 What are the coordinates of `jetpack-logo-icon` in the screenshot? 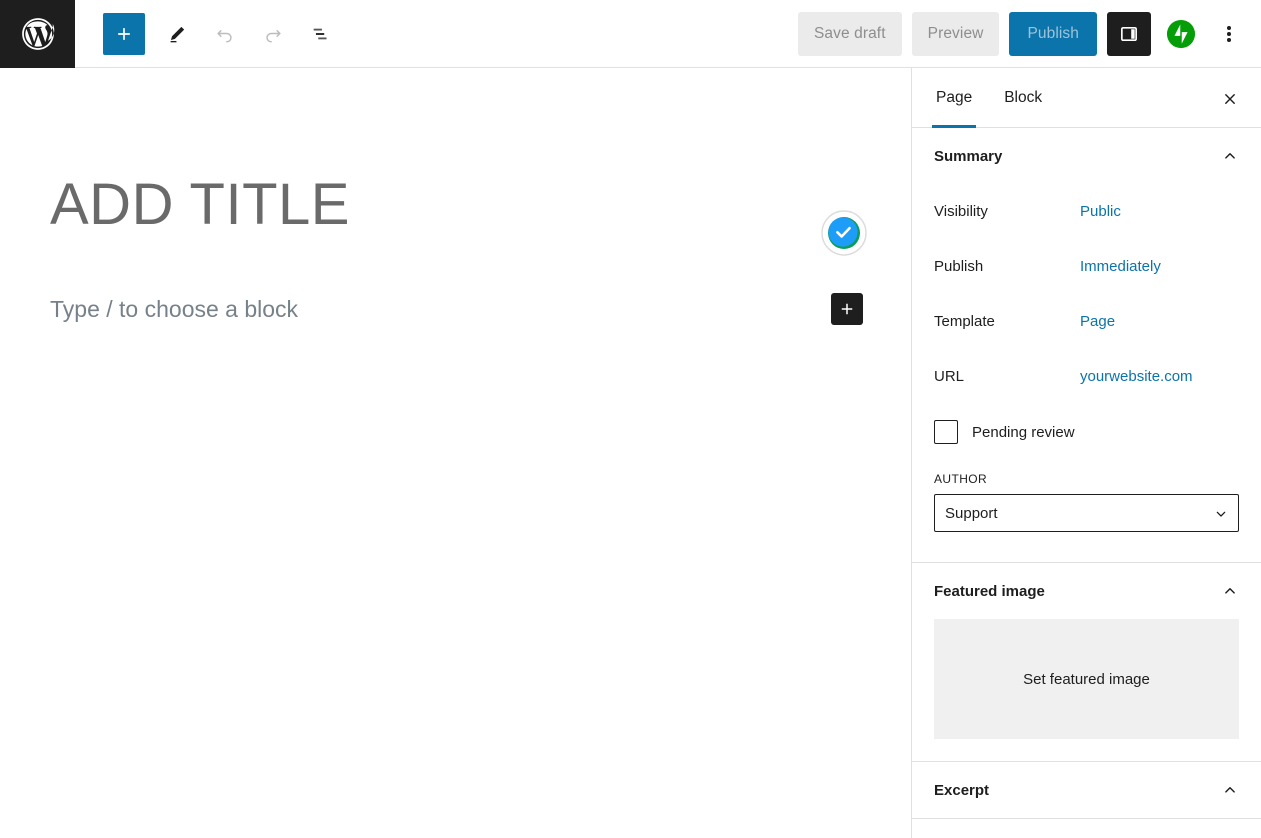 It's located at (1181, 33).